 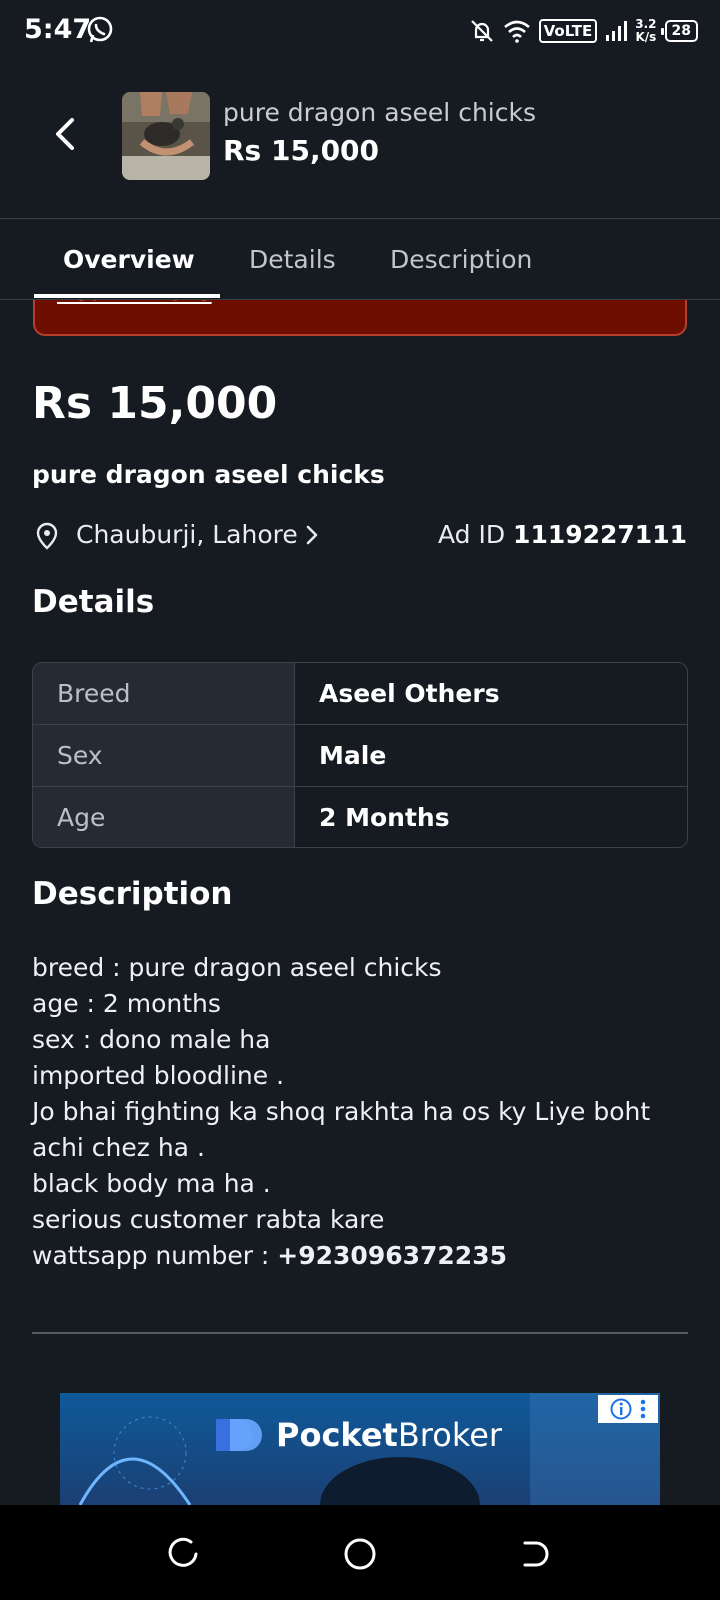 I want to click on system-navigation-bar, so click(x=360, y=1552).